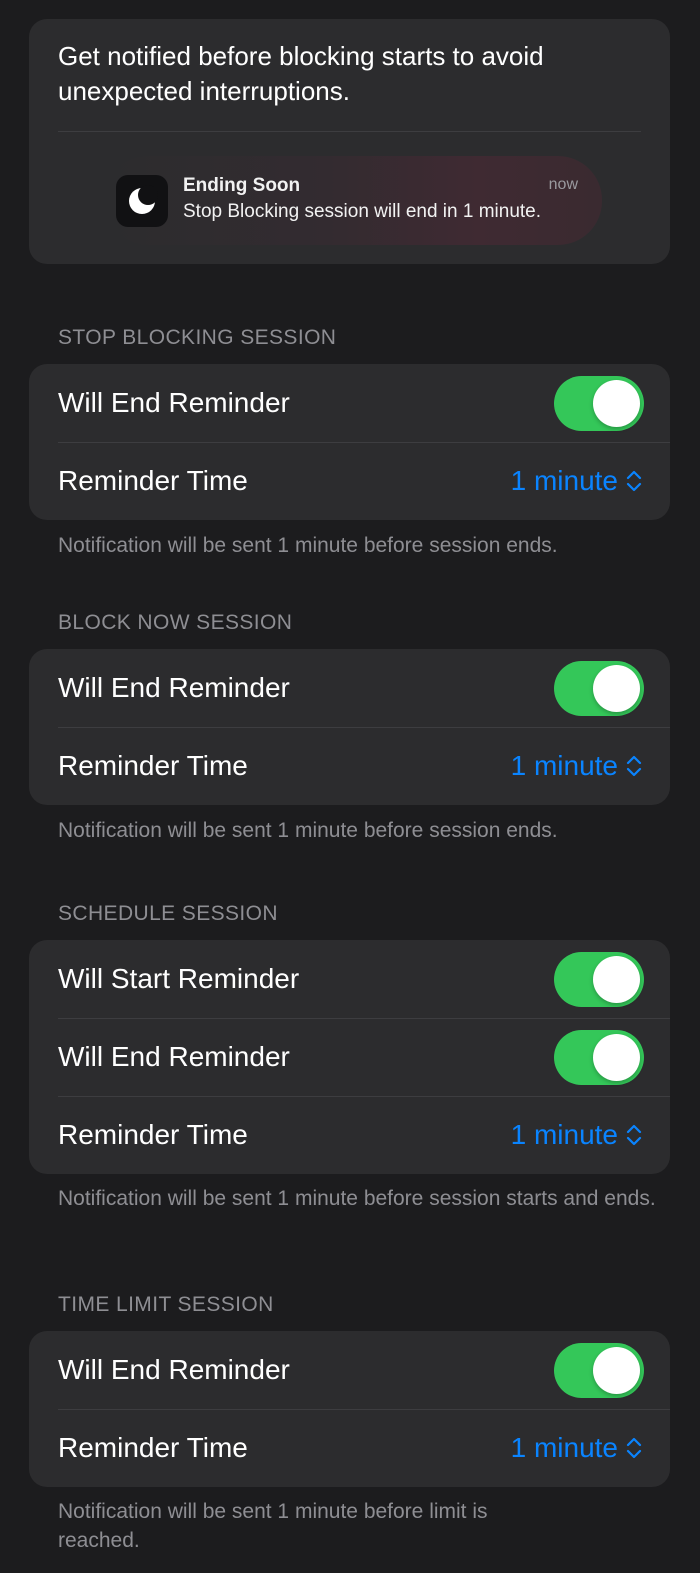 This screenshot has height=1573, width=700. Describe the element at coordinates (175, 622) in the screenshot. I see `section-header-block-now: BLOCK NOW SESSION` at that location.